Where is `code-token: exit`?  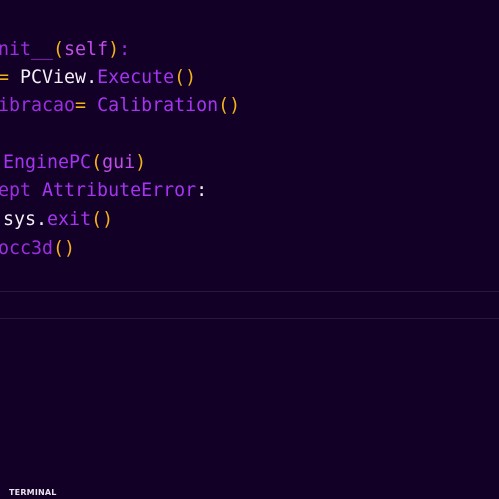 code-token: exit is located at coordinates (69, 219).